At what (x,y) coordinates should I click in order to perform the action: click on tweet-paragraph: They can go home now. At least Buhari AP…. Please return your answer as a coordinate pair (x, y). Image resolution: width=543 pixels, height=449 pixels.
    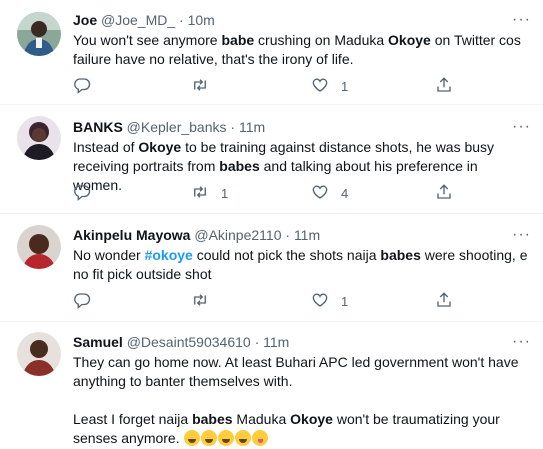
    Looking at the image, I should click on (296, 371).